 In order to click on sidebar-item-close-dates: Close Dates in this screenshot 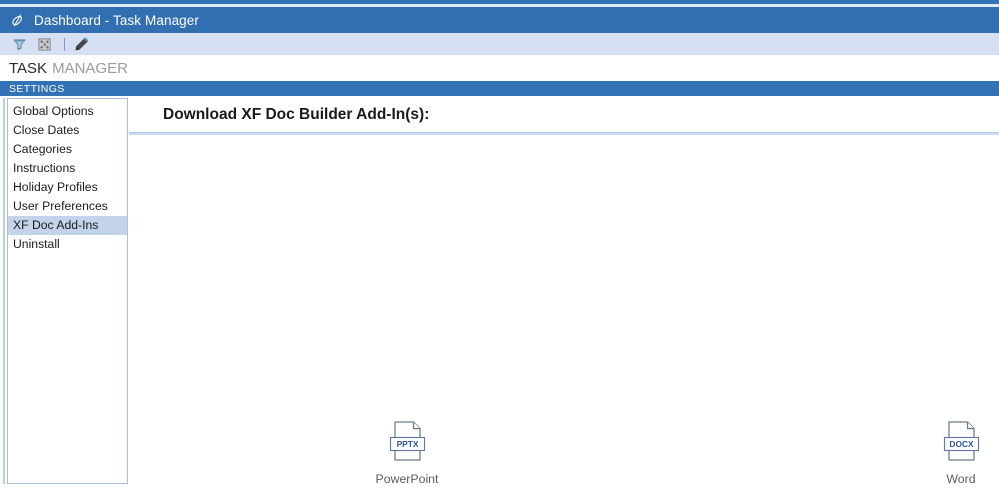, I will do `click(67, 130)`.